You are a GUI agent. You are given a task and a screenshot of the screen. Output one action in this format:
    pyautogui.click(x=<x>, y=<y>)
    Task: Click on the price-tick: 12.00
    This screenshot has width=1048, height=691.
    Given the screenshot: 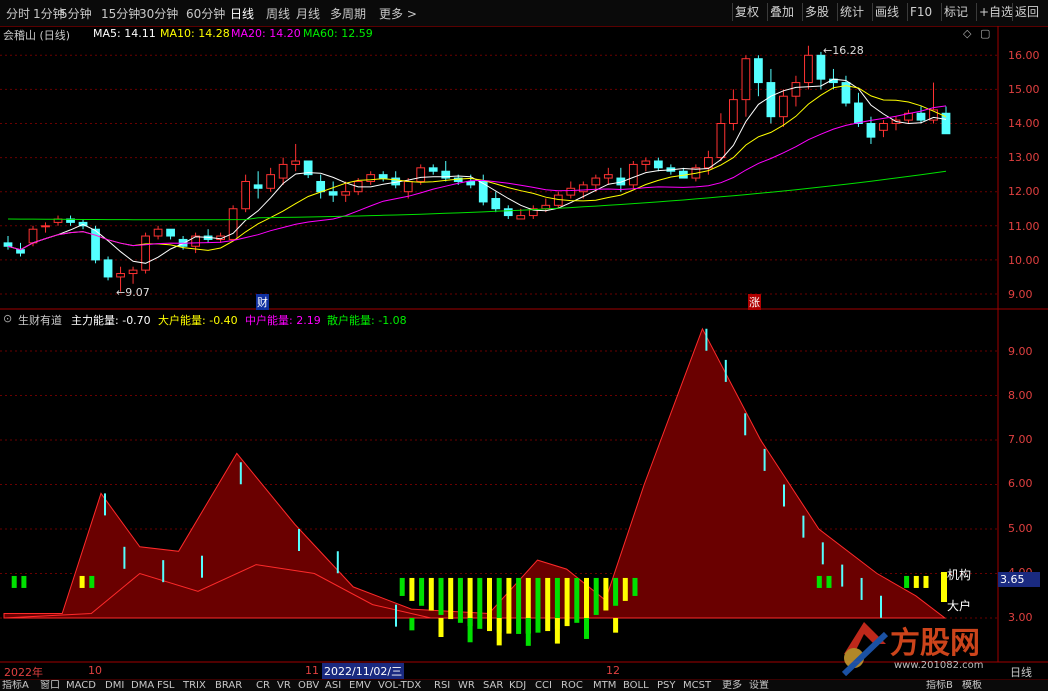 What is the action you would take?
    pyautogui.click(x=1024, y=191)
    